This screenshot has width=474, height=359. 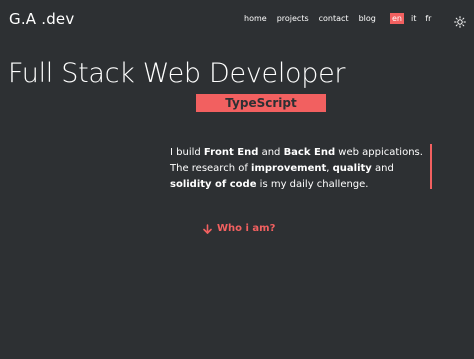 I want to click on lang-en: en, so click(x=397, y=18).